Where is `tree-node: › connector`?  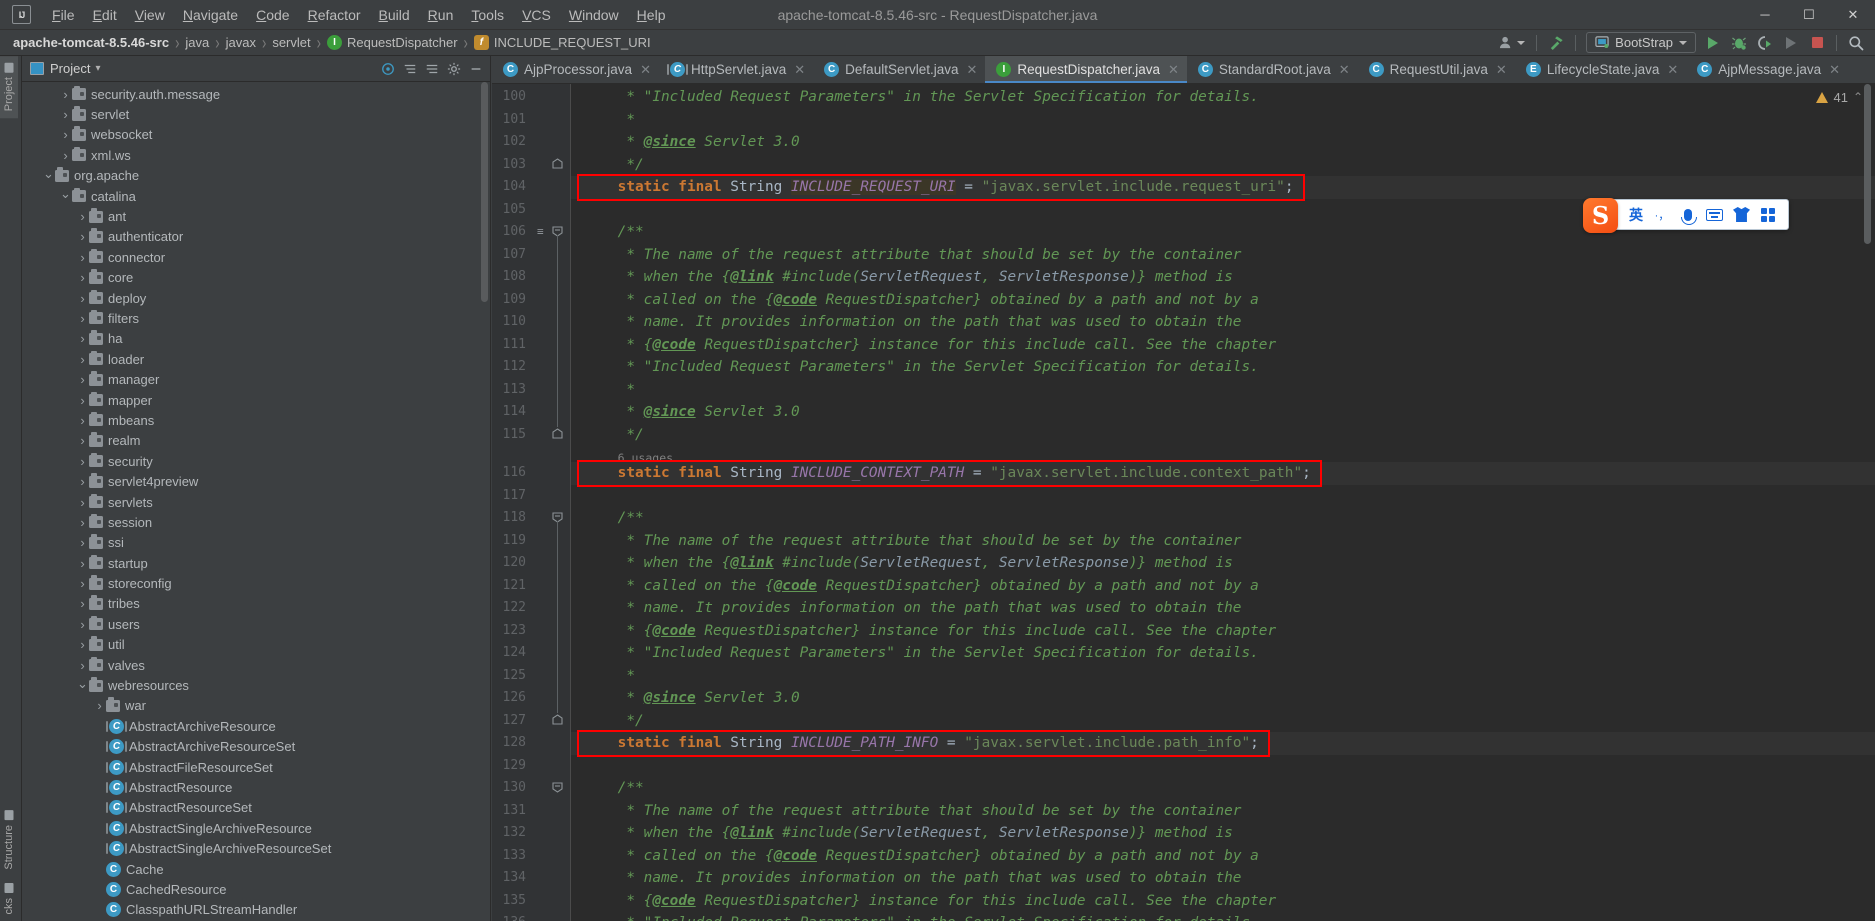
tree-node: › connector is located at coordinates (256, 257).